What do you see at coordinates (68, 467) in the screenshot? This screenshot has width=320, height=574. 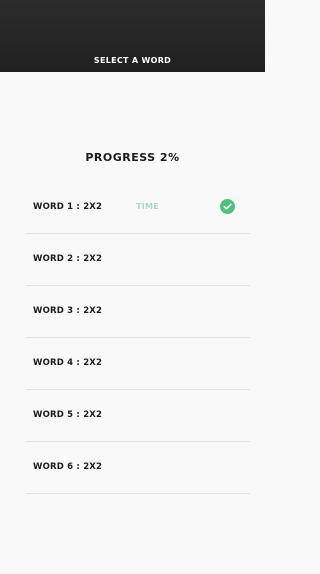 I see `word-label: WORD 6 : 2X2` at bounding box center [68, 467].